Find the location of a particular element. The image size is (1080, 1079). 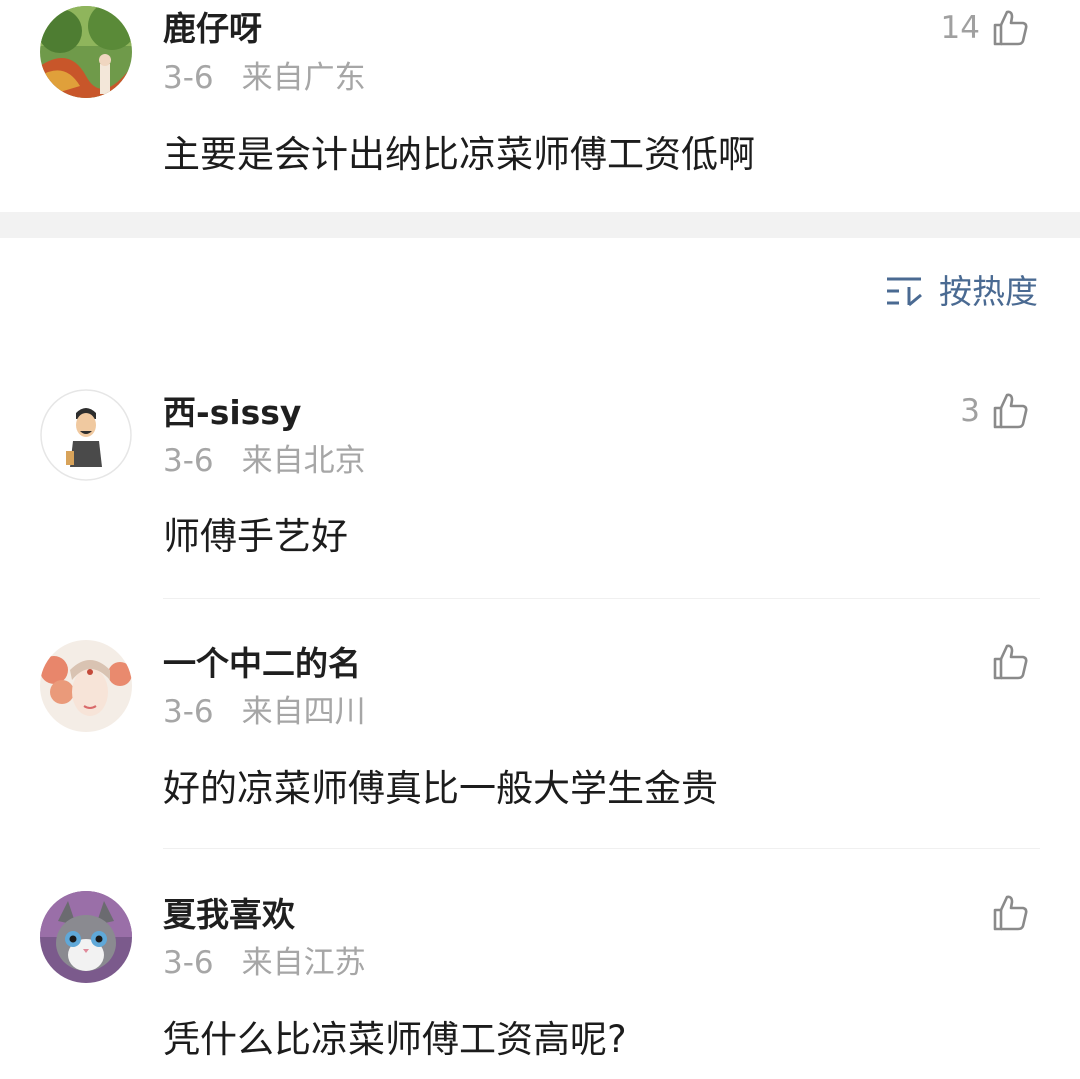

like-button: 3 is located at coordinates (995, 411).